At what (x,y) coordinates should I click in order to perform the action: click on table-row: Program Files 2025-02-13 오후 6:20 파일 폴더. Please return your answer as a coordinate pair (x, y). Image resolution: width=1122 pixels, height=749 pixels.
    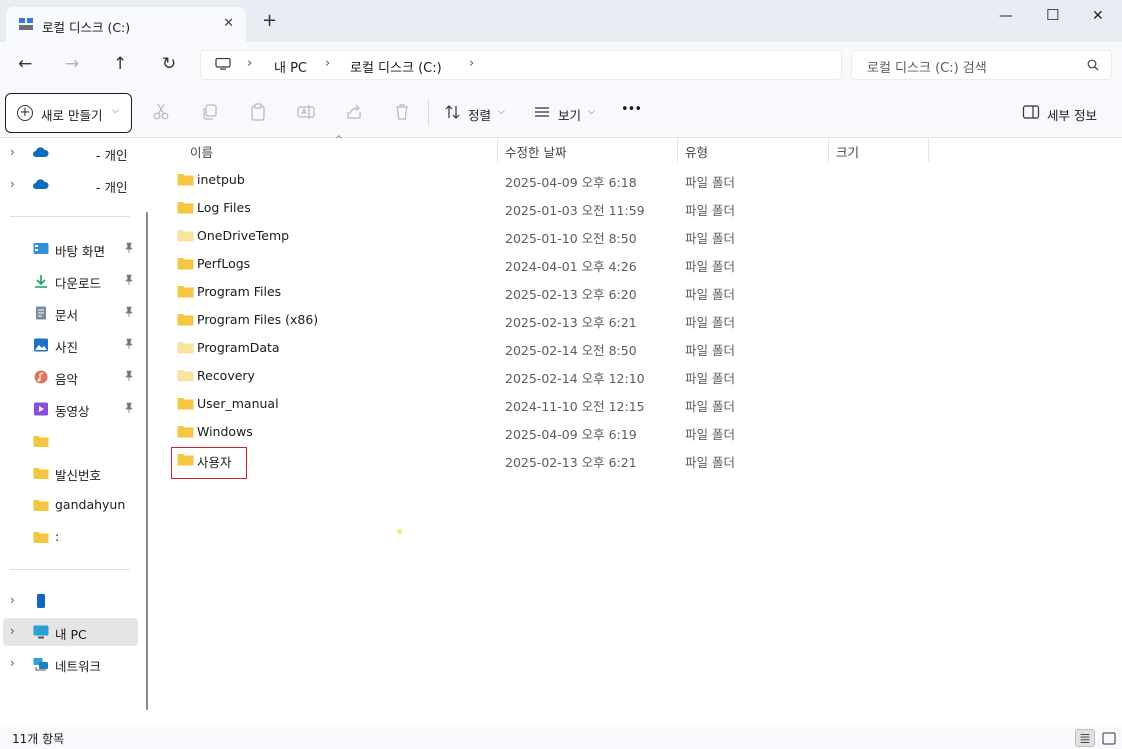
    Looking at the image, I should click on (555, 292).